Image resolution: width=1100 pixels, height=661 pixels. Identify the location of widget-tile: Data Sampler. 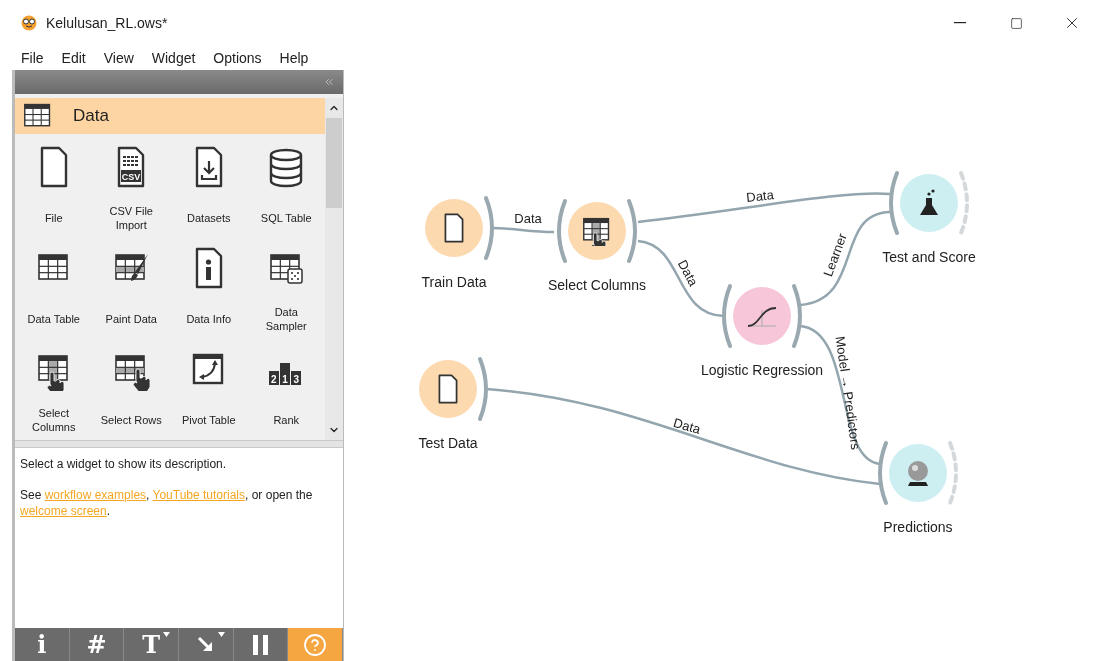
(286, 289).